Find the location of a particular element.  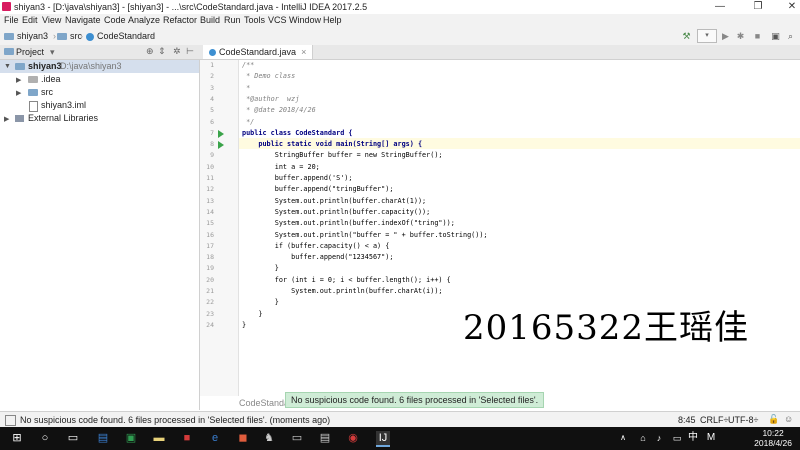

menu-analyze: Analyze is located at coordinates (144, 20).